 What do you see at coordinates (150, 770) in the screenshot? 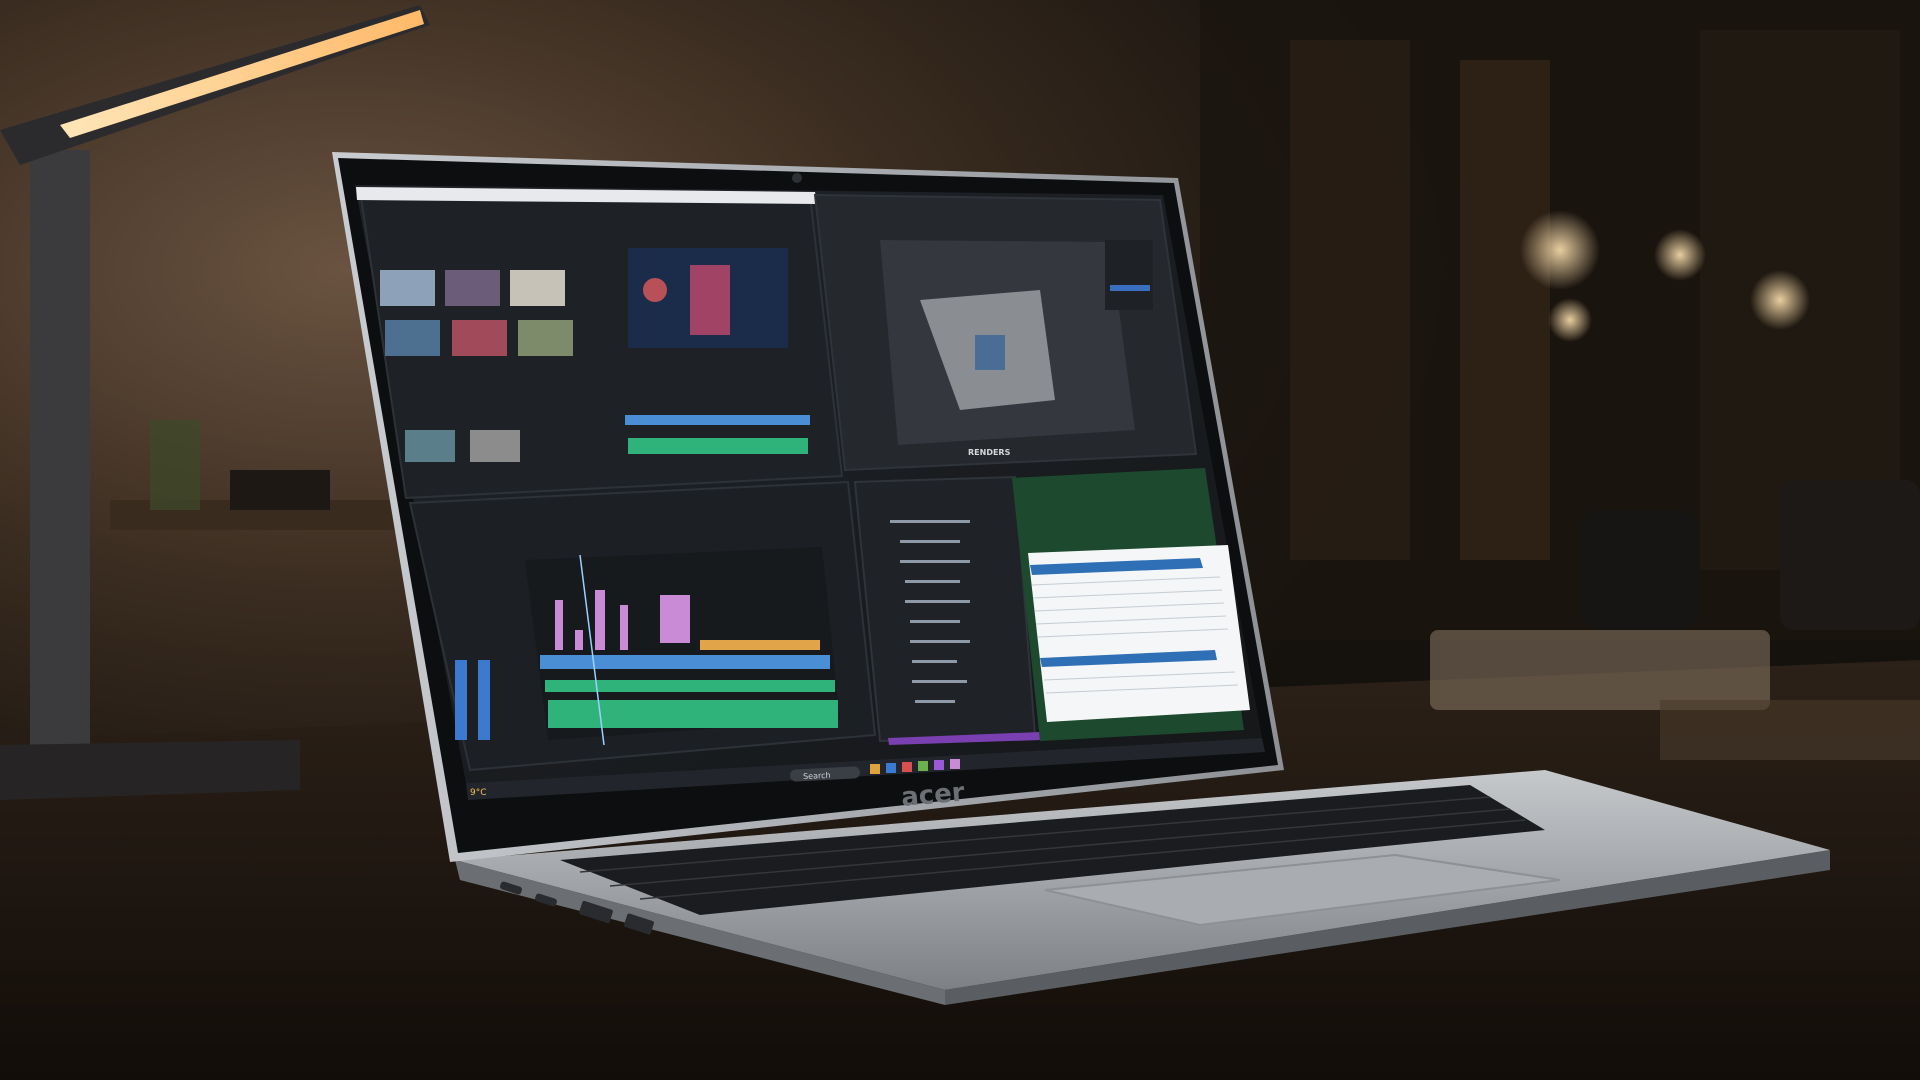
I see `lamp-base` at bounding box center [150, 770].